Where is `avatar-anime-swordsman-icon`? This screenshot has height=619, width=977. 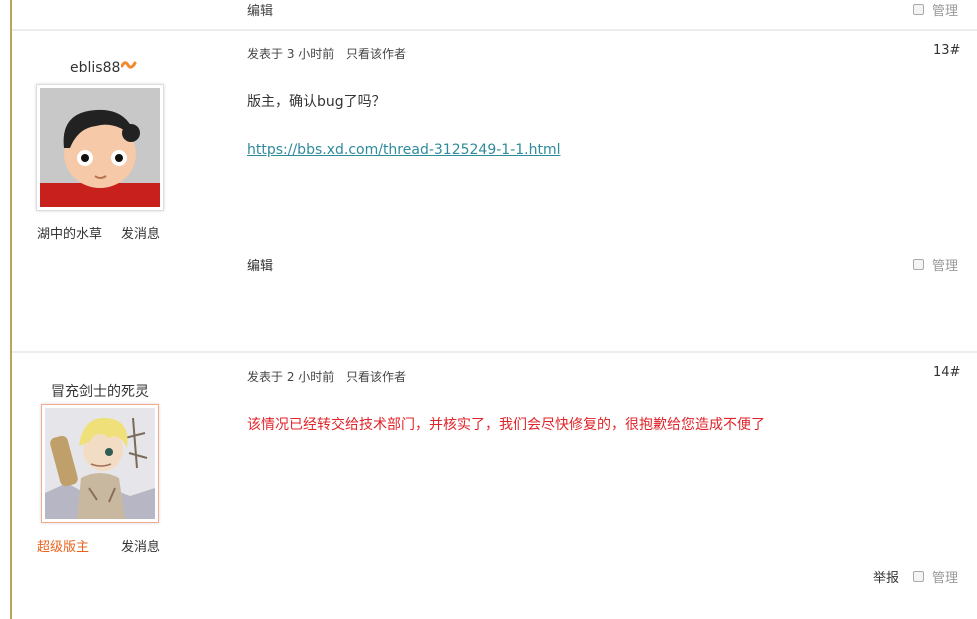
avatar-anime-swordsman-icon is located at coordinates (100, 463).